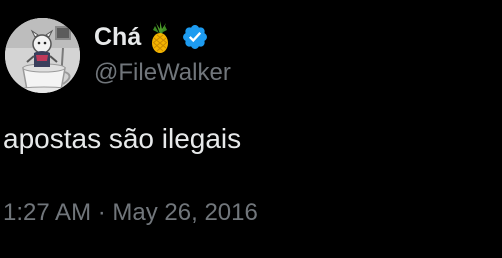  What do you see at coordinates (184, 212) in the screenshot?
I see `tweet-date: May 26, 2016` at bounding box center [184, 212].